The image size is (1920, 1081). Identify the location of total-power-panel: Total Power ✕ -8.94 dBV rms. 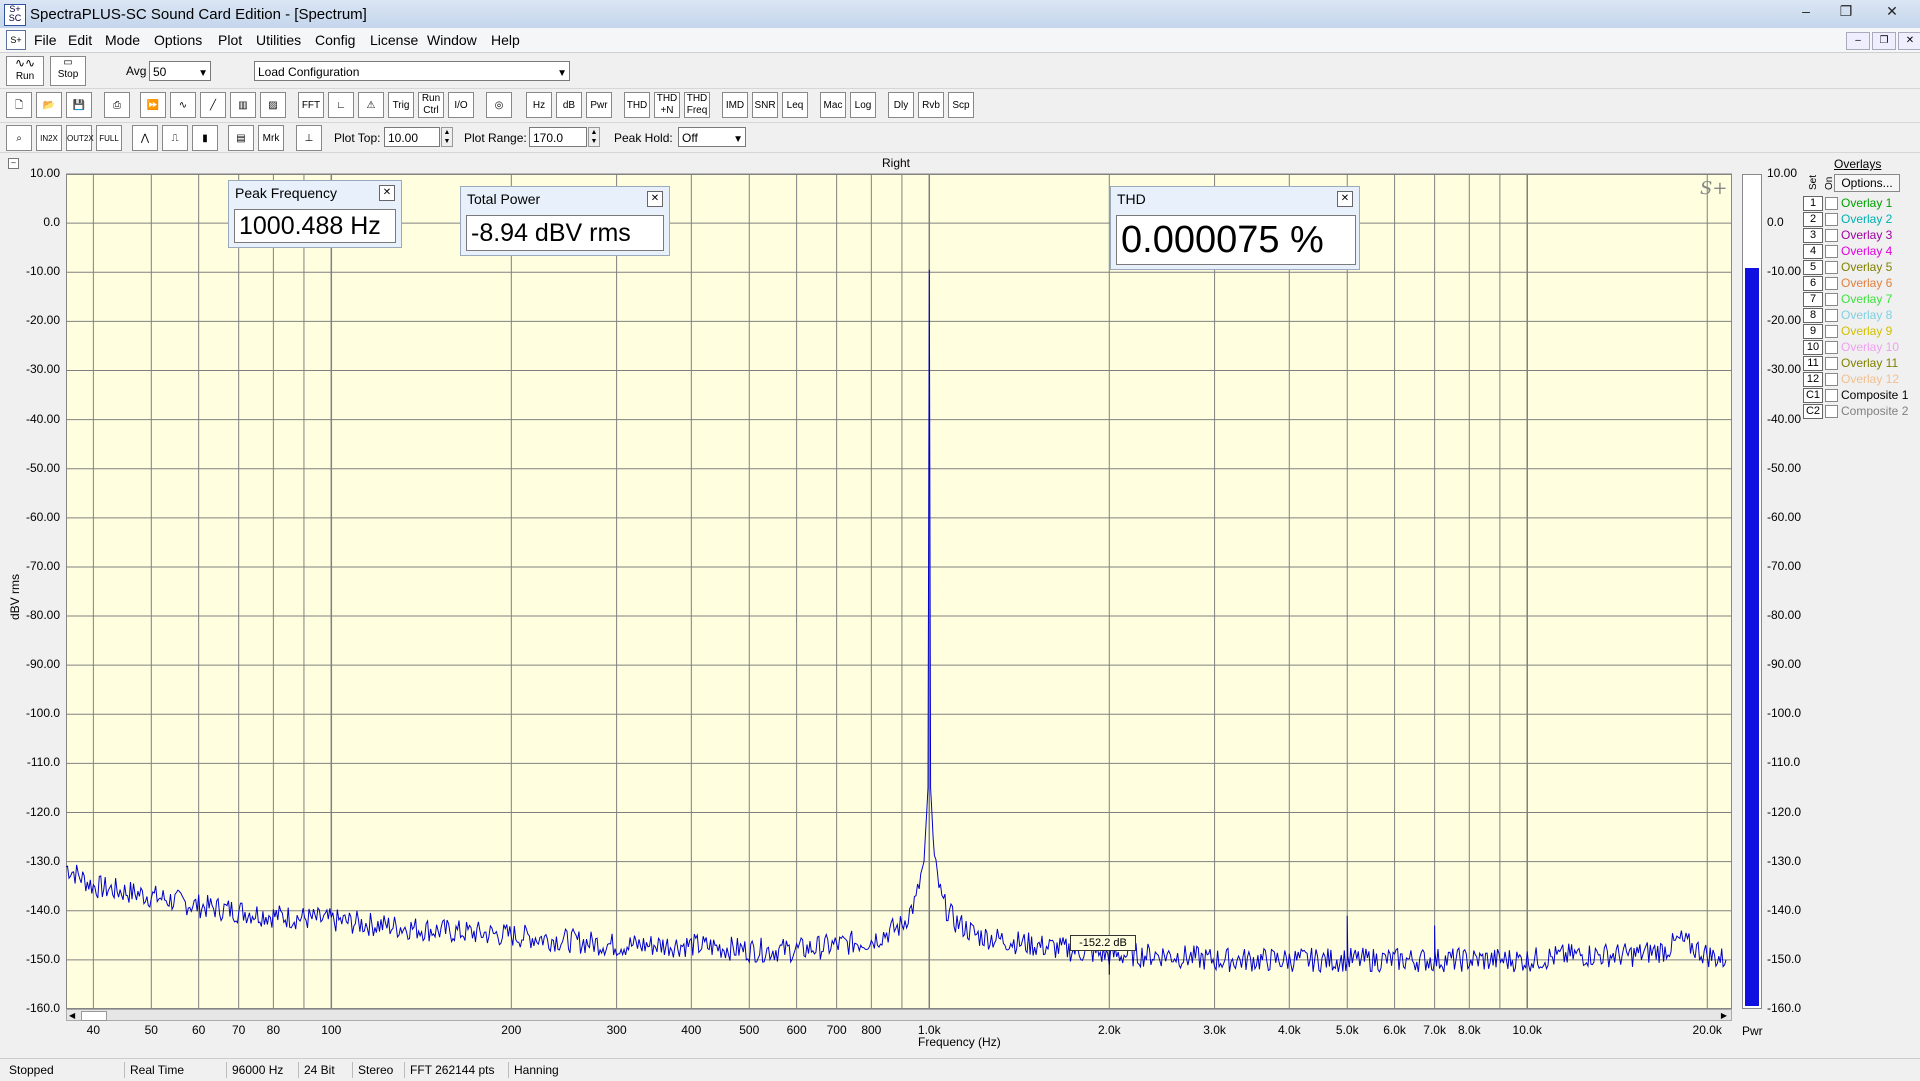
(565, 221).